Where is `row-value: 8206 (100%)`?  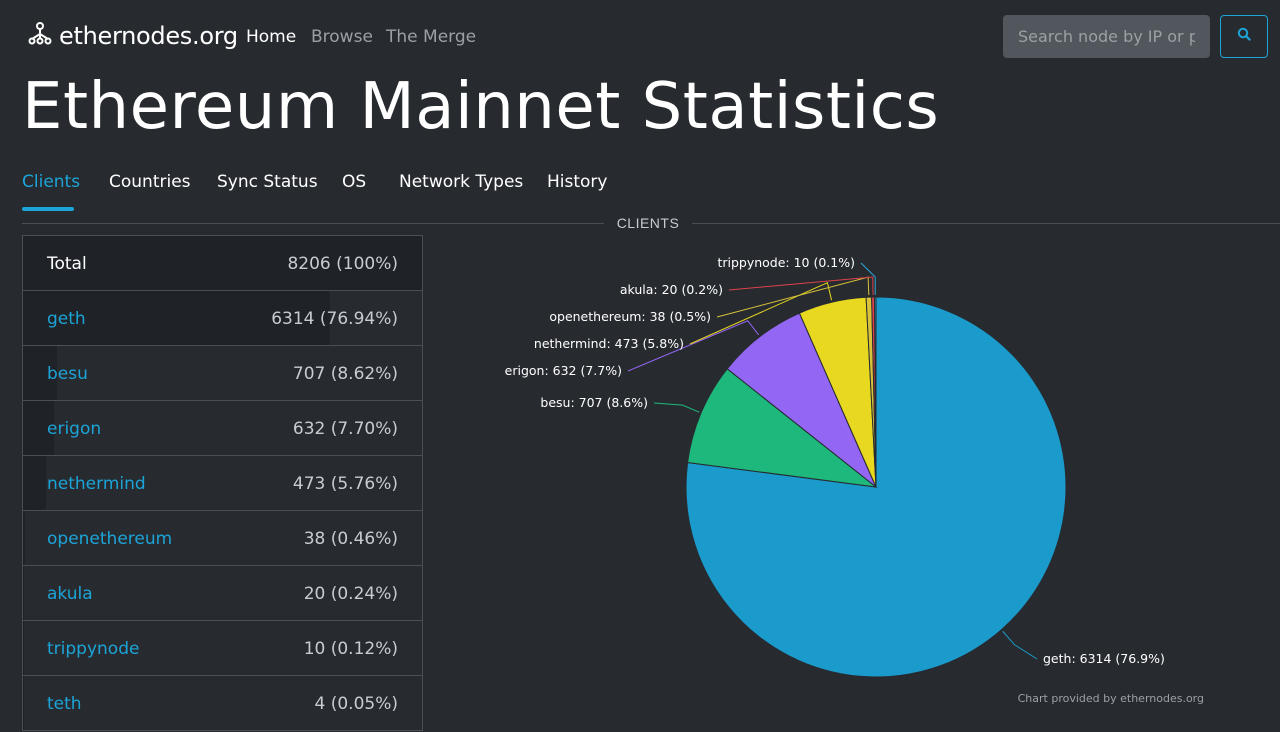 row-value: 8206 (100%) is located at coordinates (342, 264).